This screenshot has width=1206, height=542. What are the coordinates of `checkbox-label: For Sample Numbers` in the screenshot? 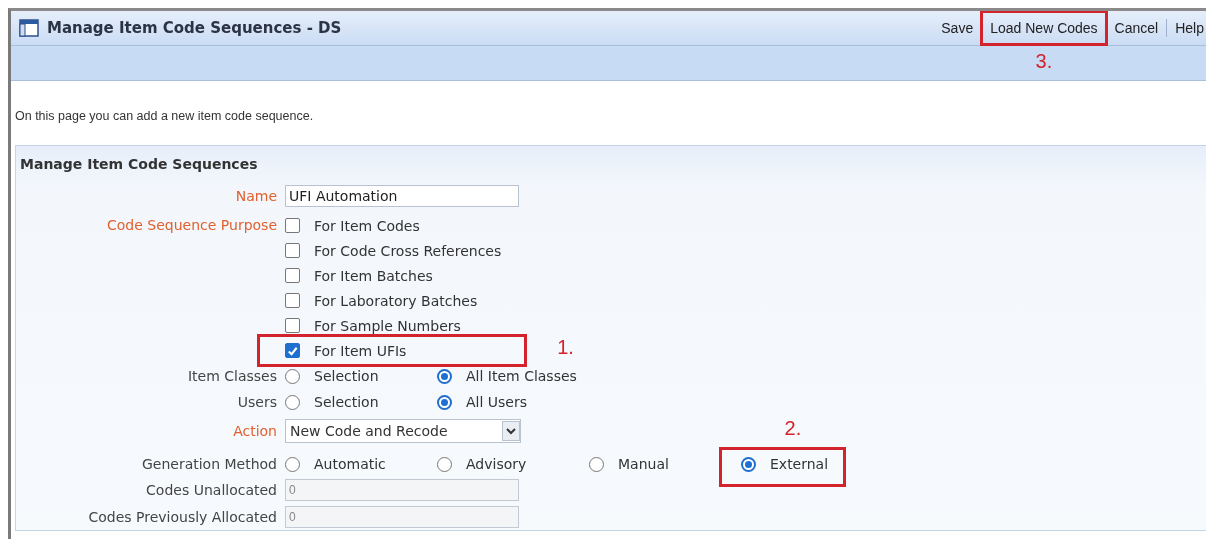 It's located at (387, 325).